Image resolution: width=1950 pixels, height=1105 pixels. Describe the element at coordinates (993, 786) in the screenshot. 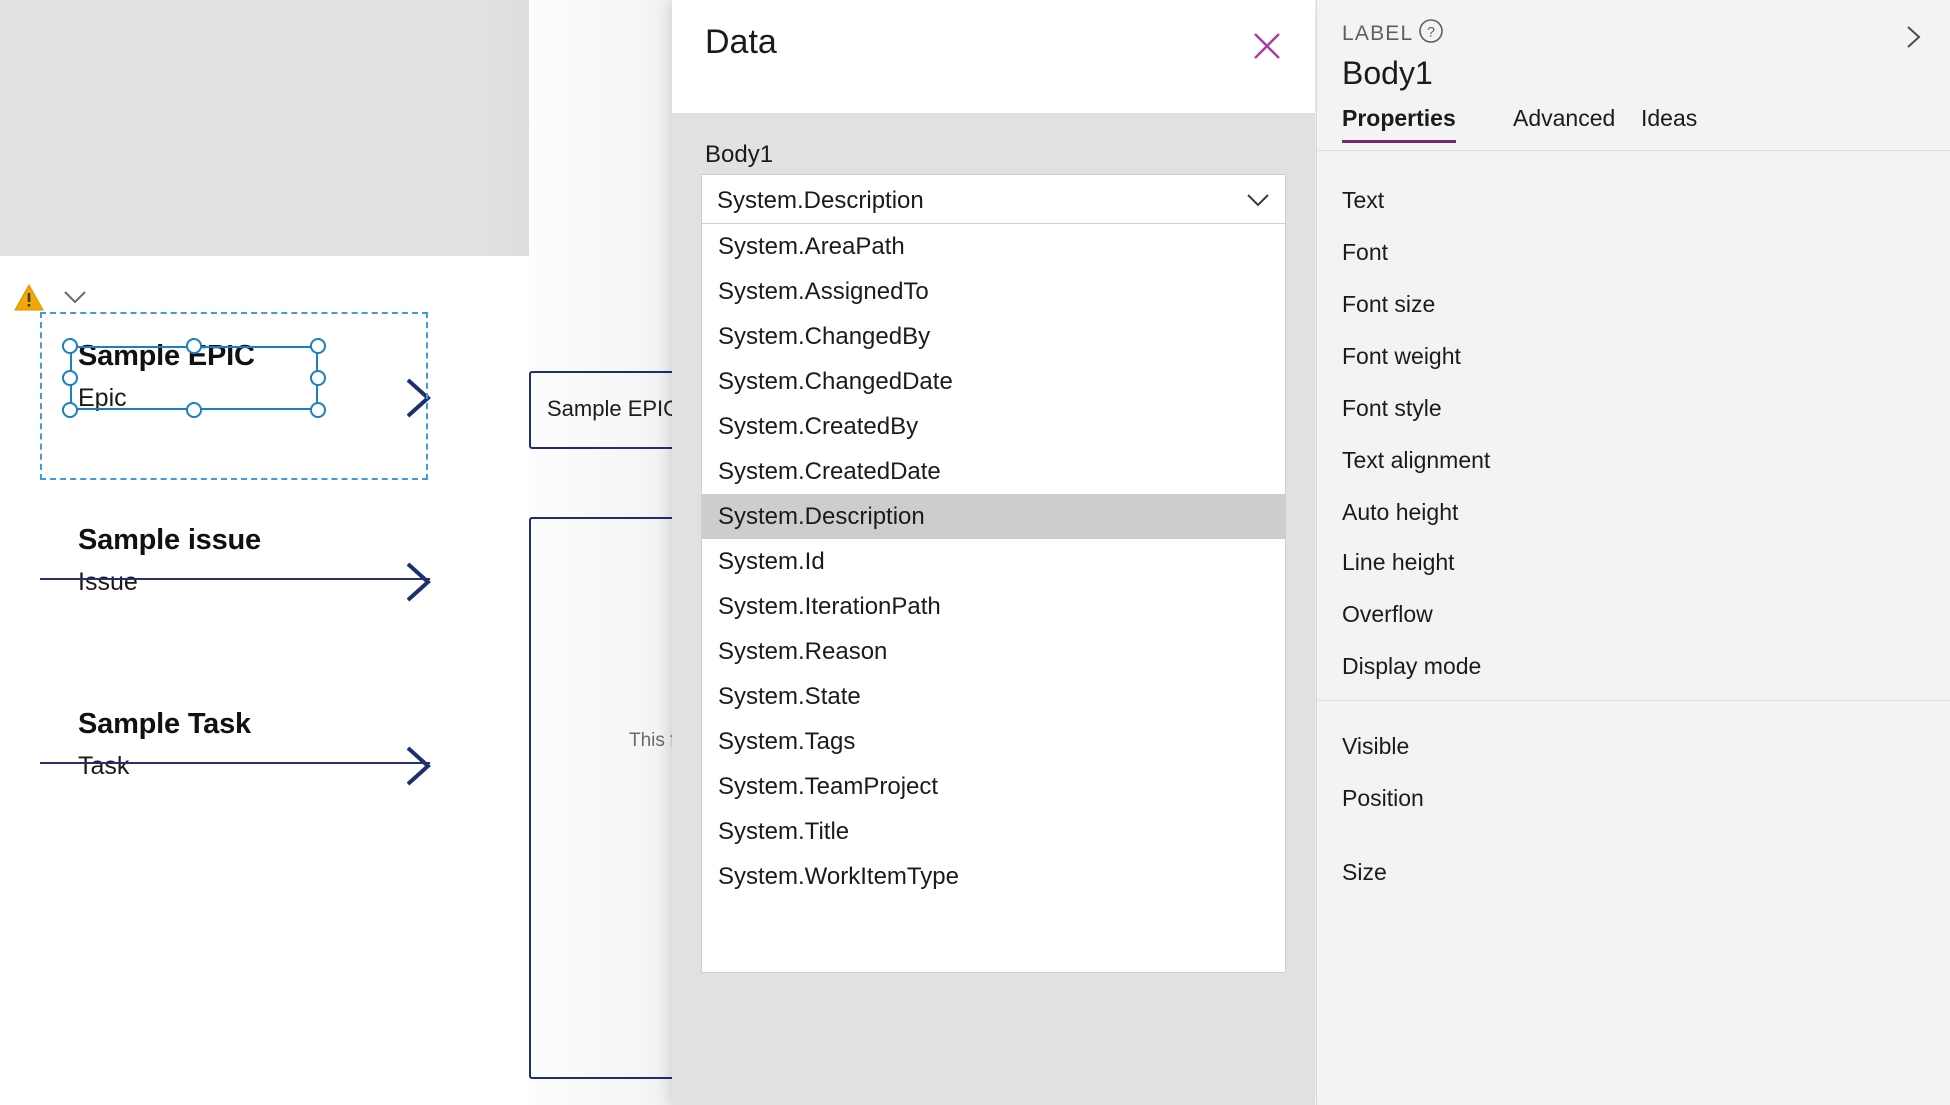

I see `data-field-option: System.TeamProject` at that location.